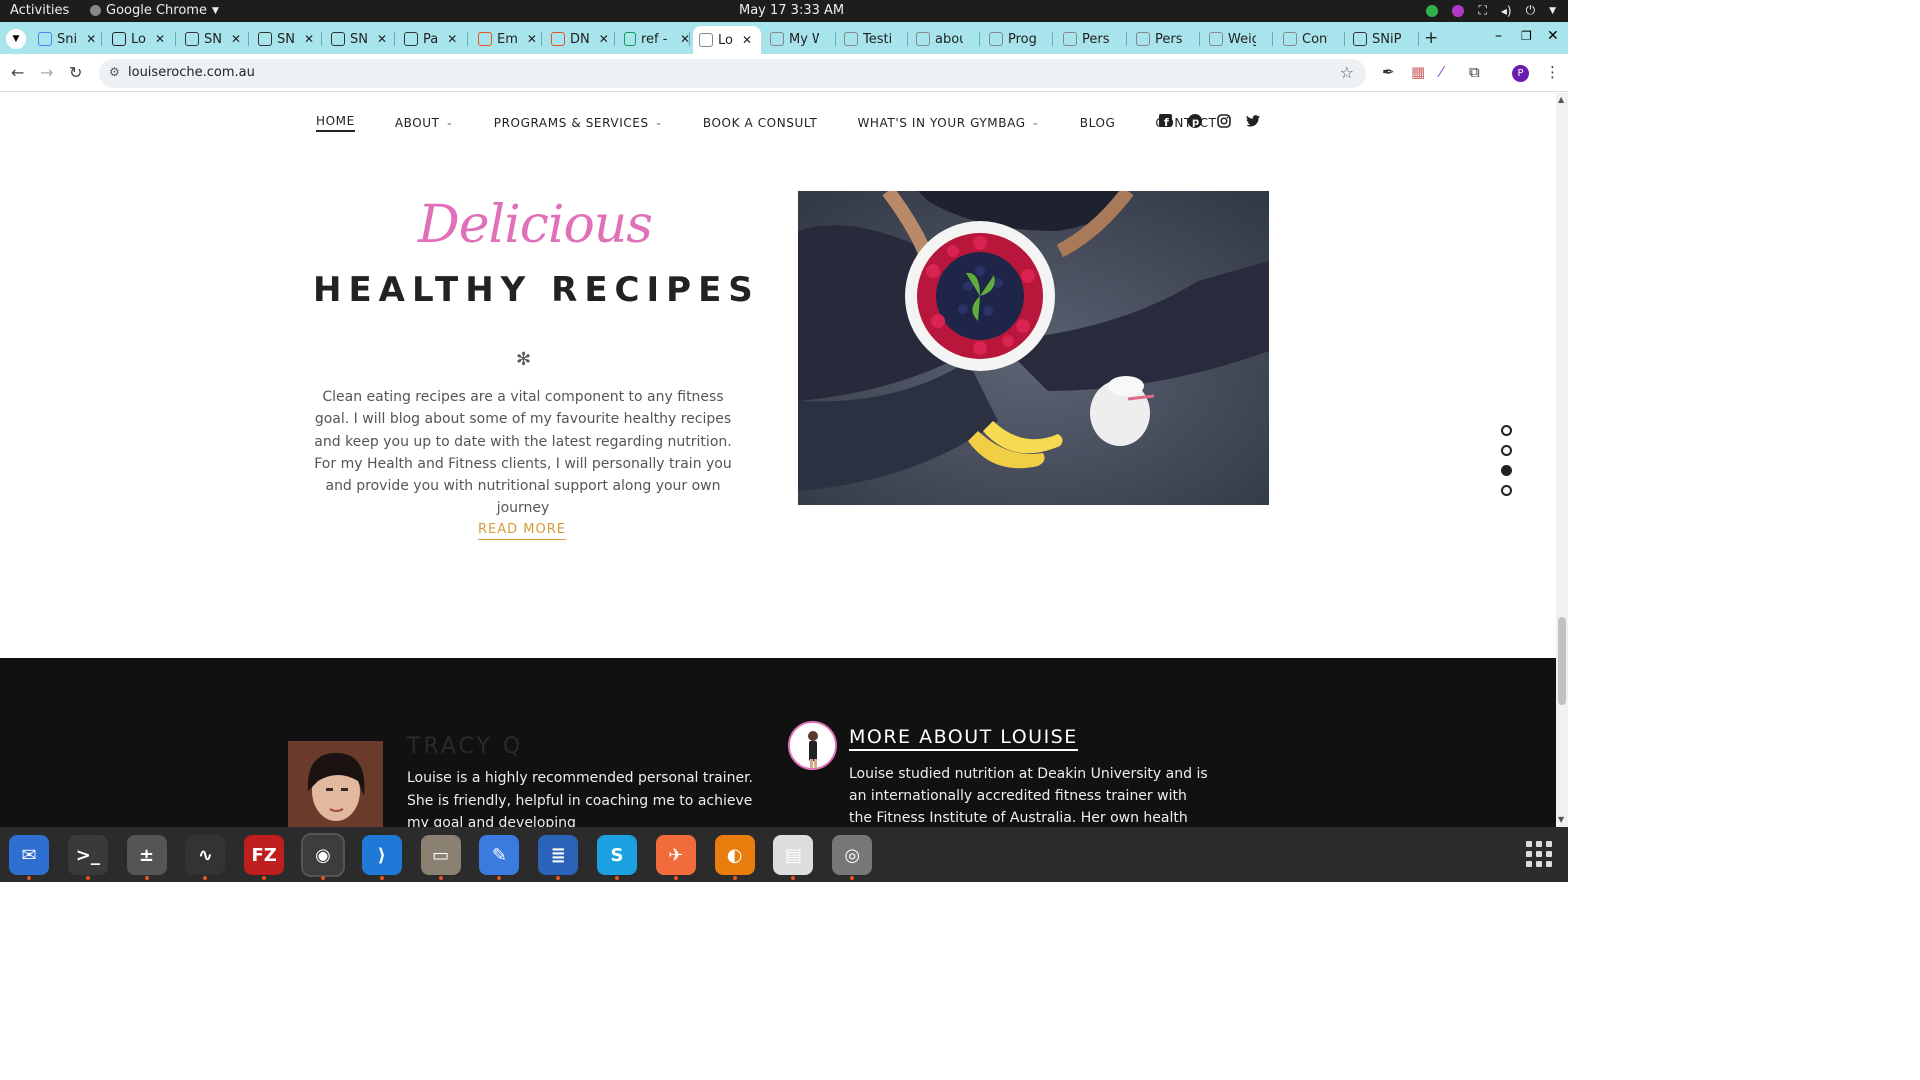 This screenshot has height=1080, width=1920. Describe the element at coordinates (1553, 36) in the screenshot. I see `close-window-button: ✕` at that location.